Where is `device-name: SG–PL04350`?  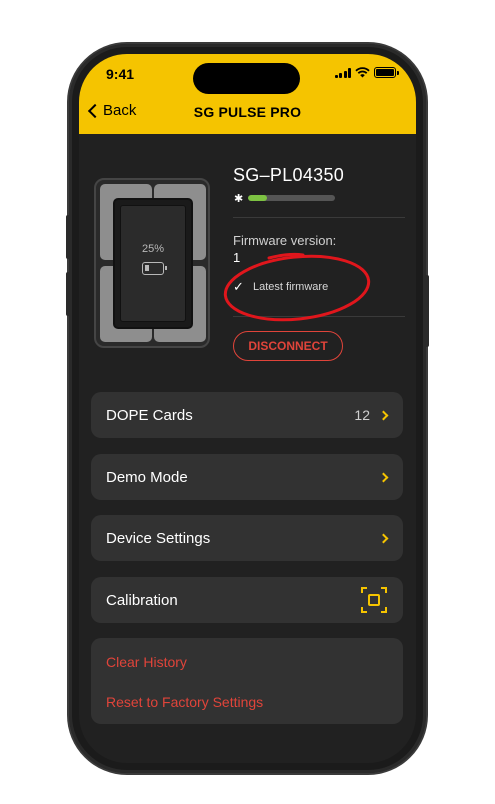 device-name: SG–PL04350 is located at coordinates (289, 175).